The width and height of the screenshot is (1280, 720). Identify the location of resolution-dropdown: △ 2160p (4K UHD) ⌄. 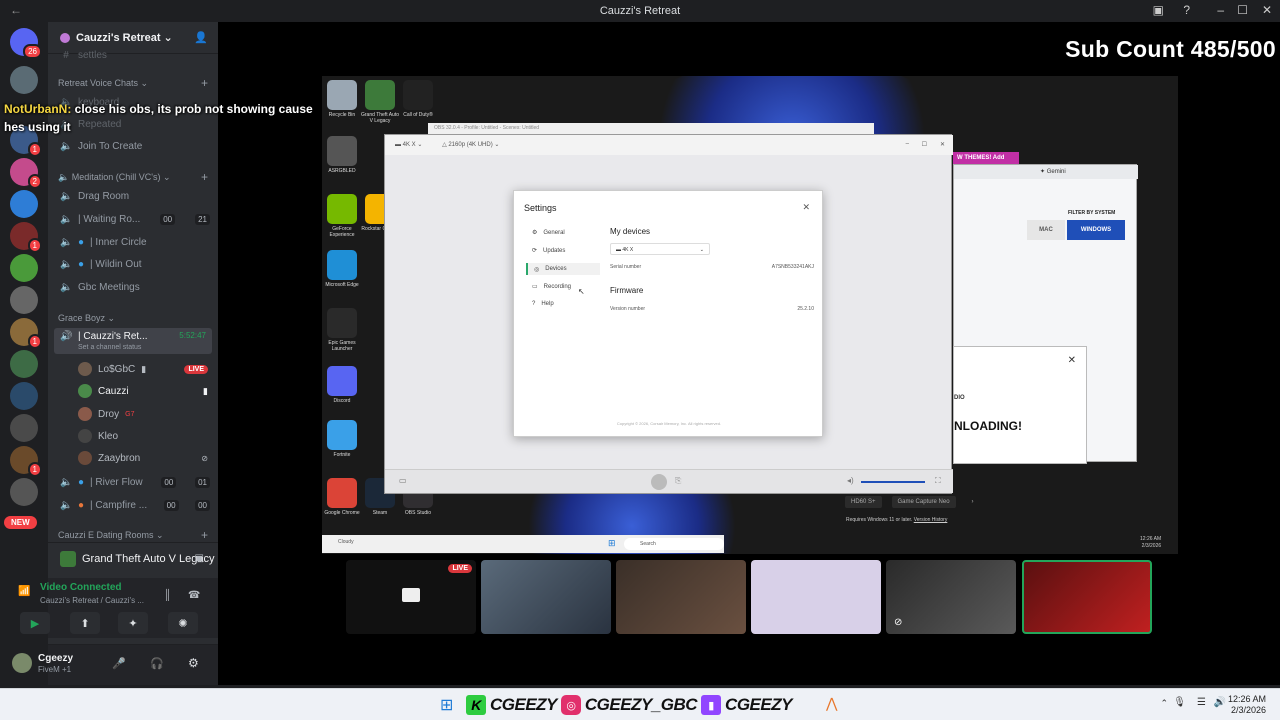
(470, 145).